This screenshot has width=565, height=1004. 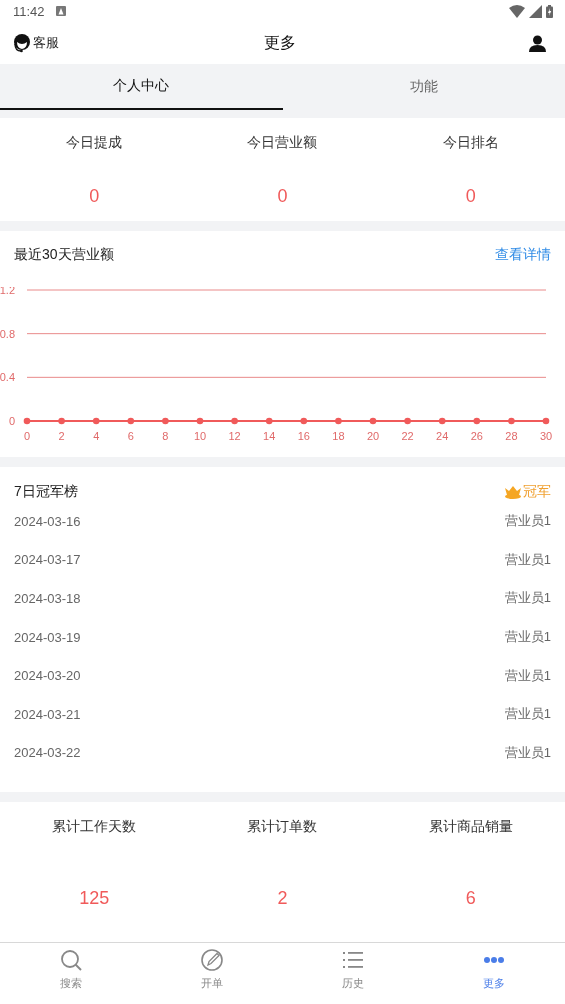 What do you see at coordinates (517, 11) in the screenshot?
I see `wifi-icon` at bounding box center [517, 11].